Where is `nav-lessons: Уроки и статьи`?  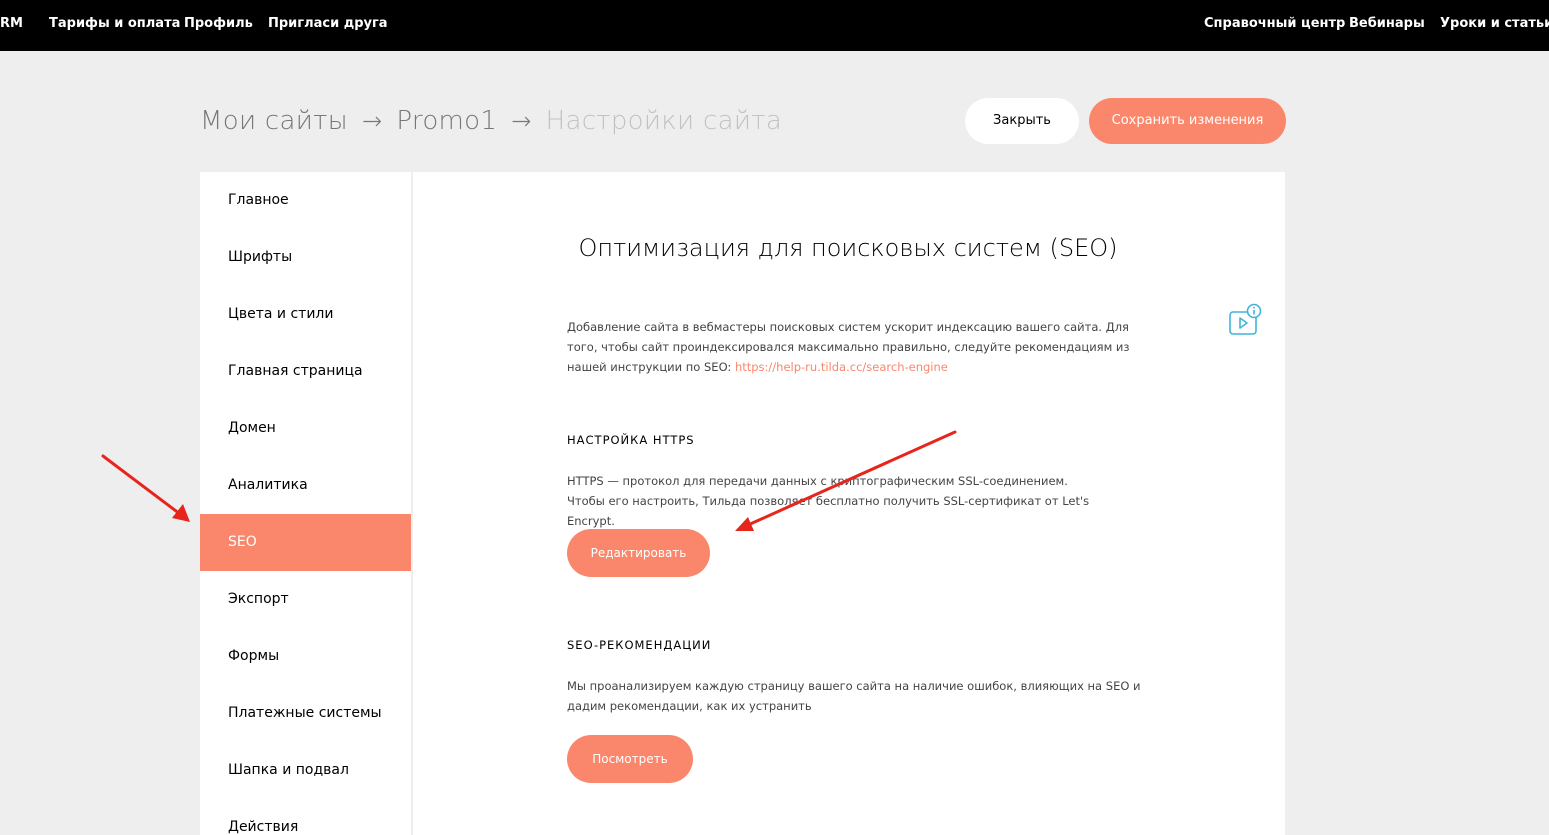
nav-lessons: Уроки и статьи is located at coordinates (1494, 24).